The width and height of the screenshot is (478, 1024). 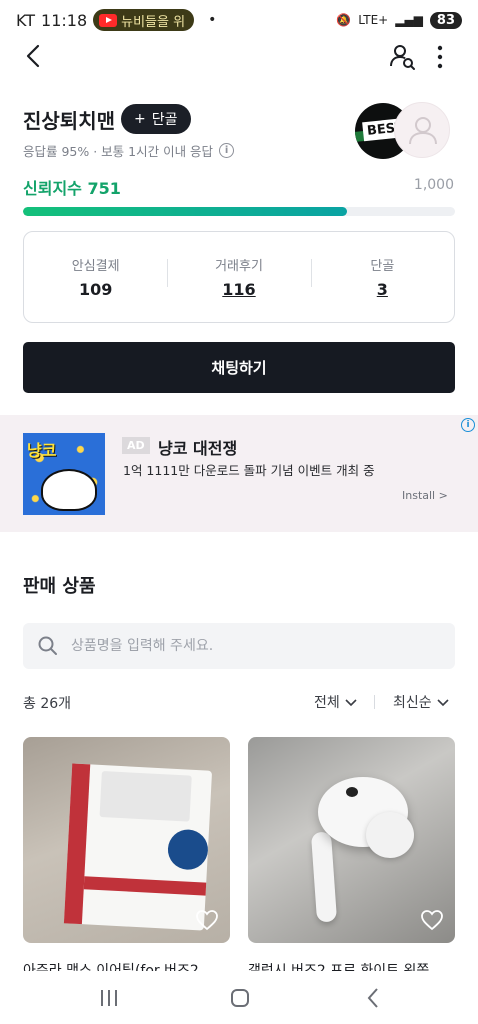 I want to click on stat-reviews: 거래후기 116, so click(x=238, y=277).